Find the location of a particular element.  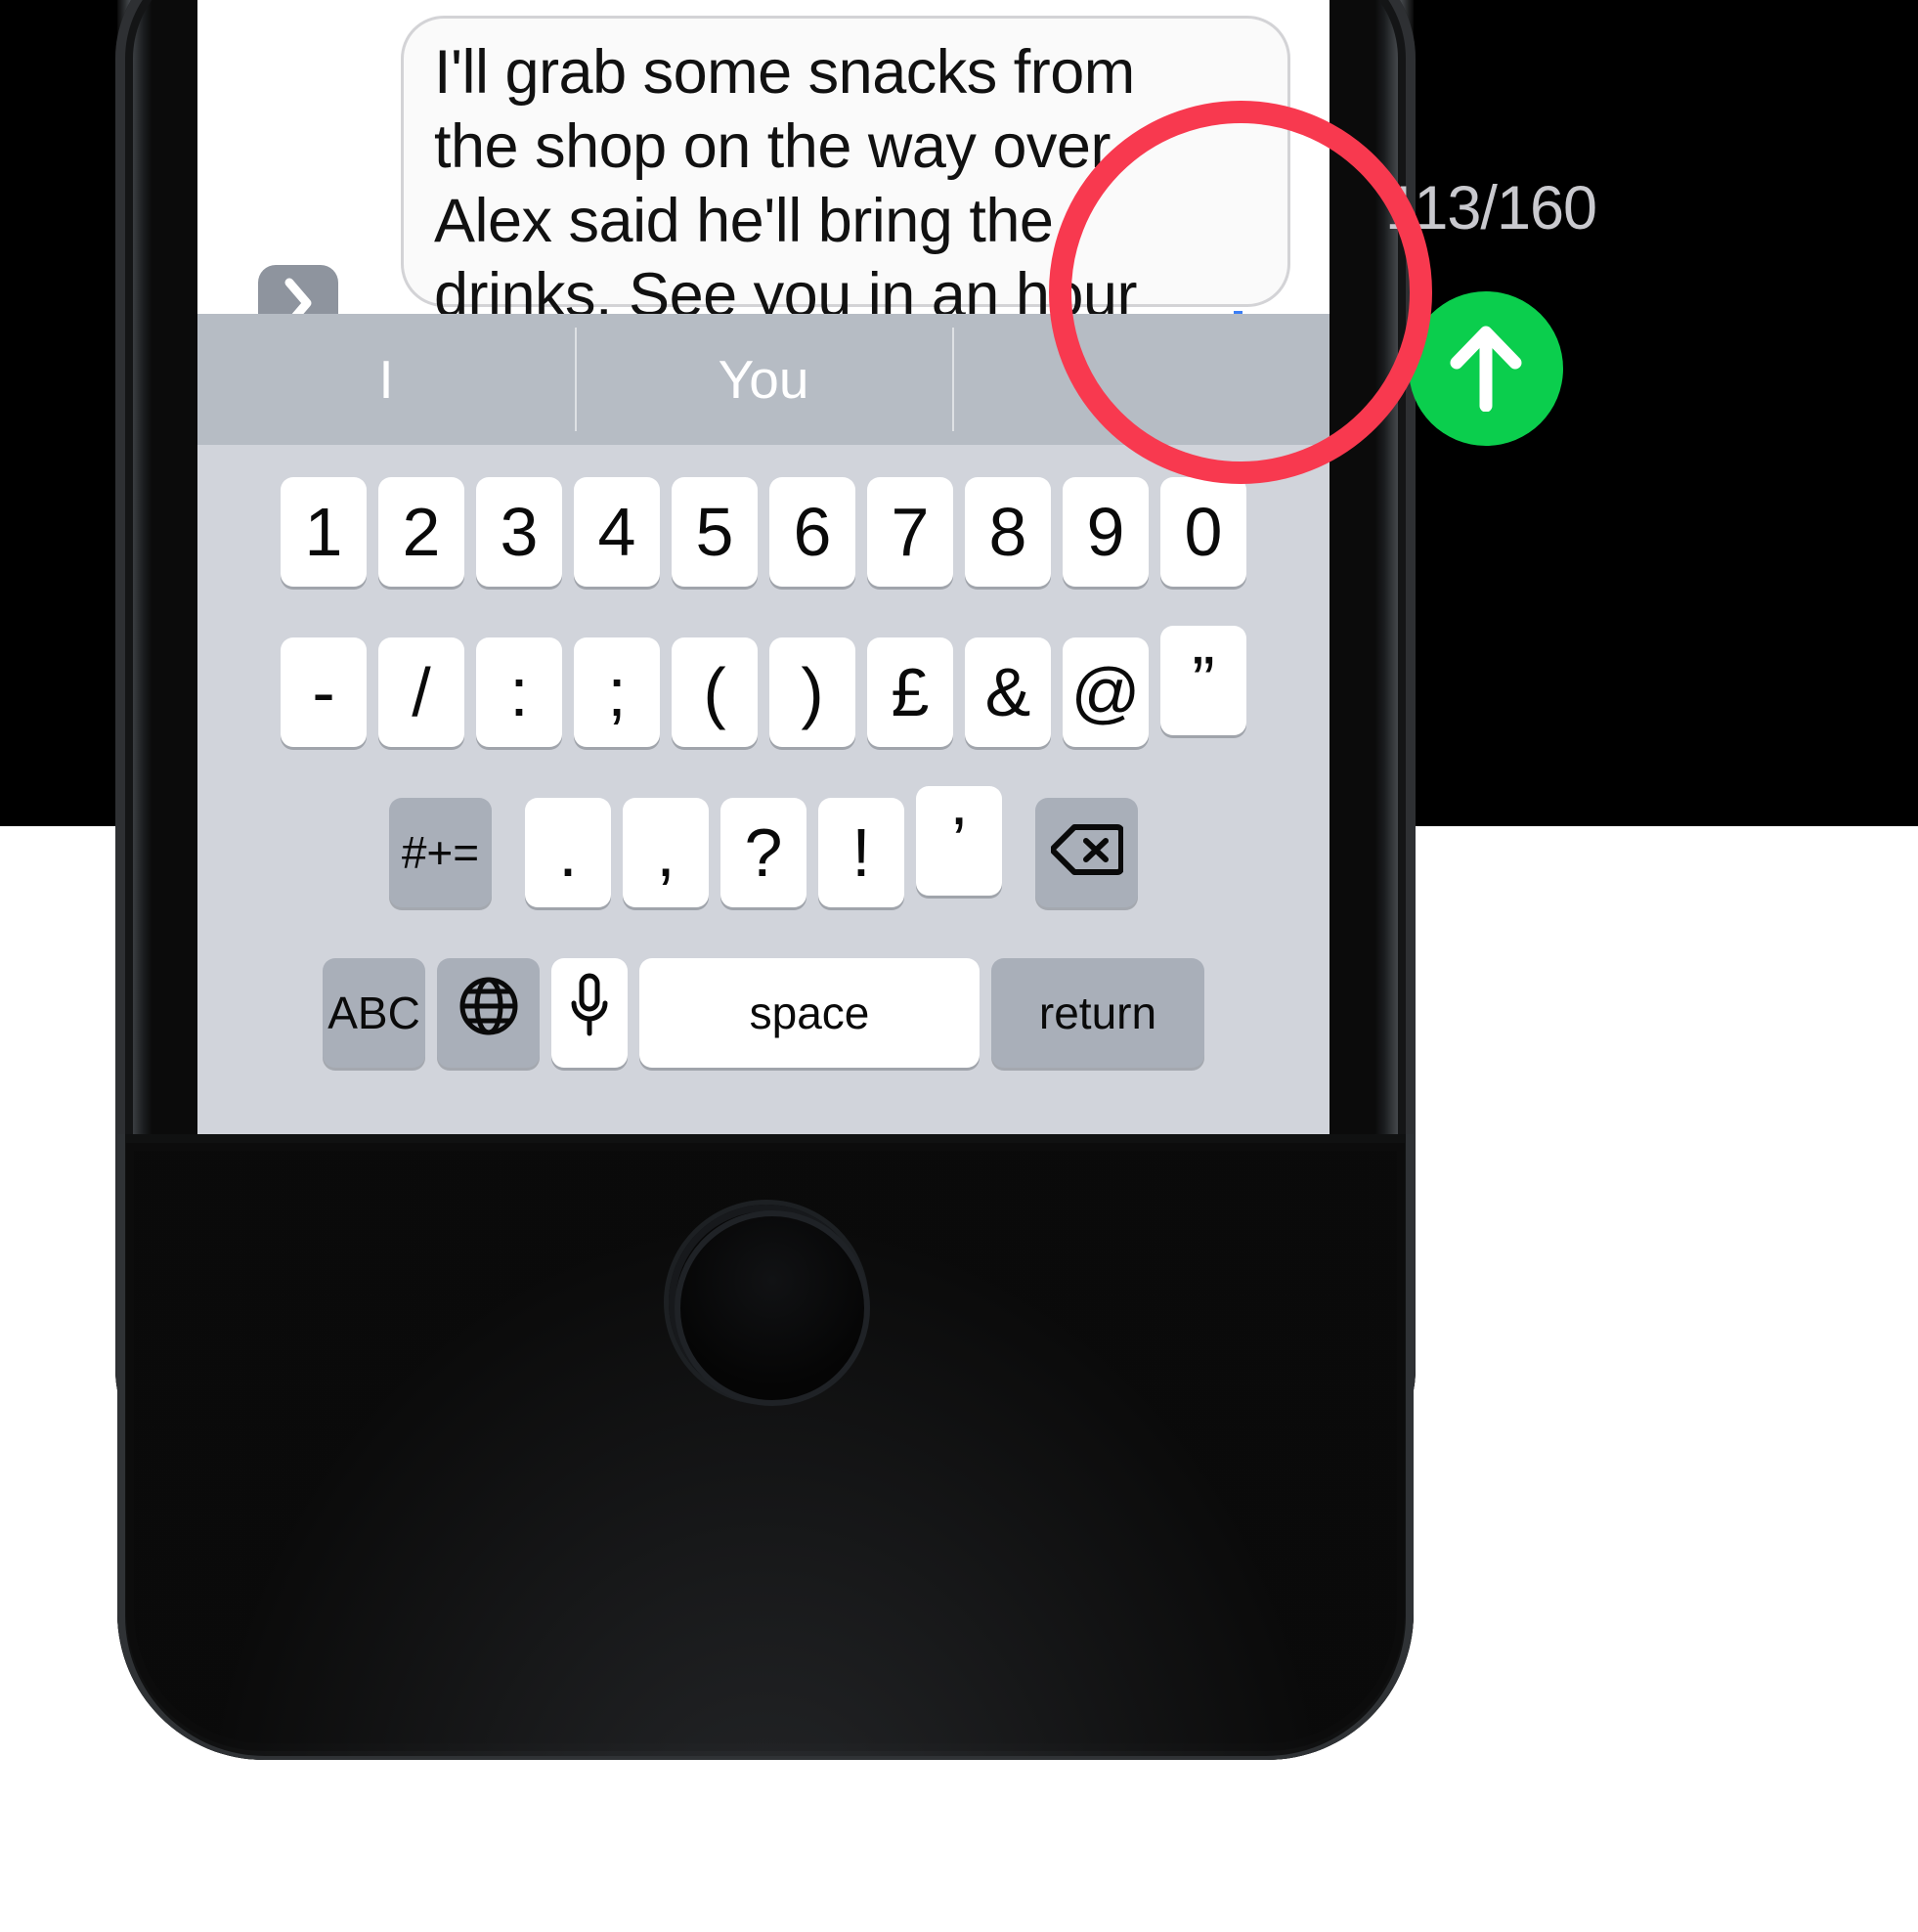

key-return: return is located at coordinates (1097, 1013).